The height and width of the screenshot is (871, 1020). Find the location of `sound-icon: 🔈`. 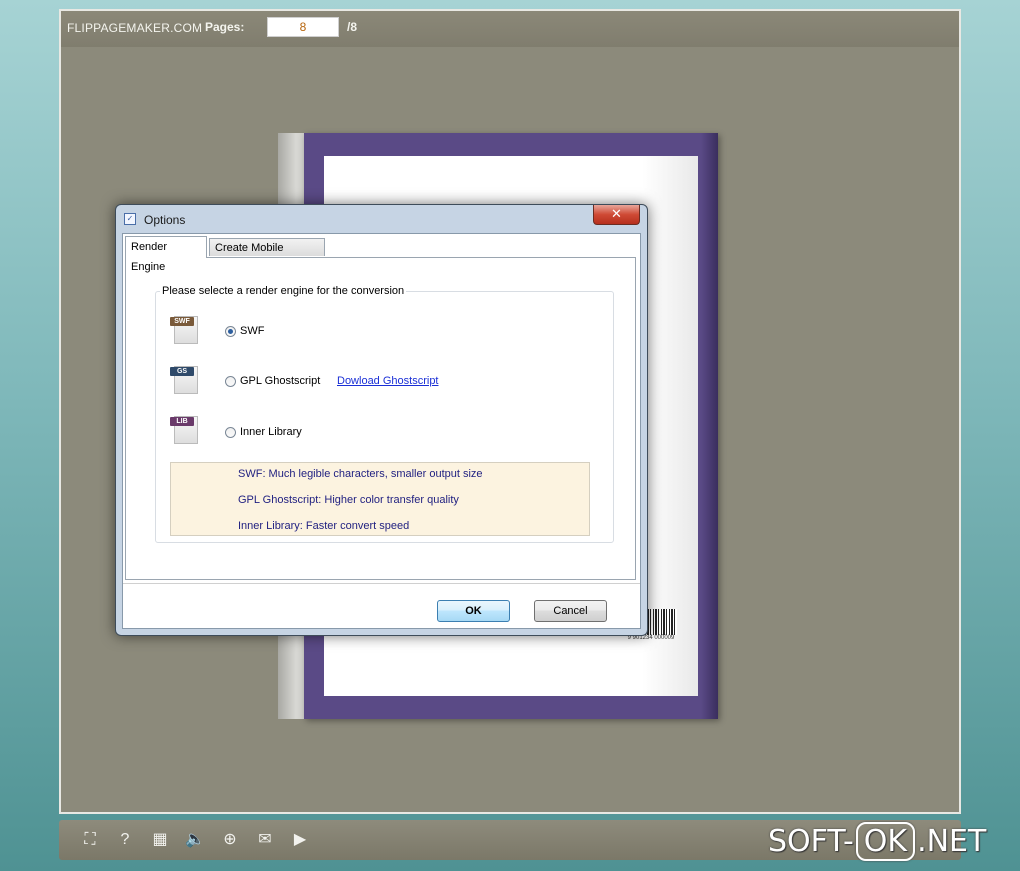

sound-icon: 🔈 is located at coordinates (195, 840).